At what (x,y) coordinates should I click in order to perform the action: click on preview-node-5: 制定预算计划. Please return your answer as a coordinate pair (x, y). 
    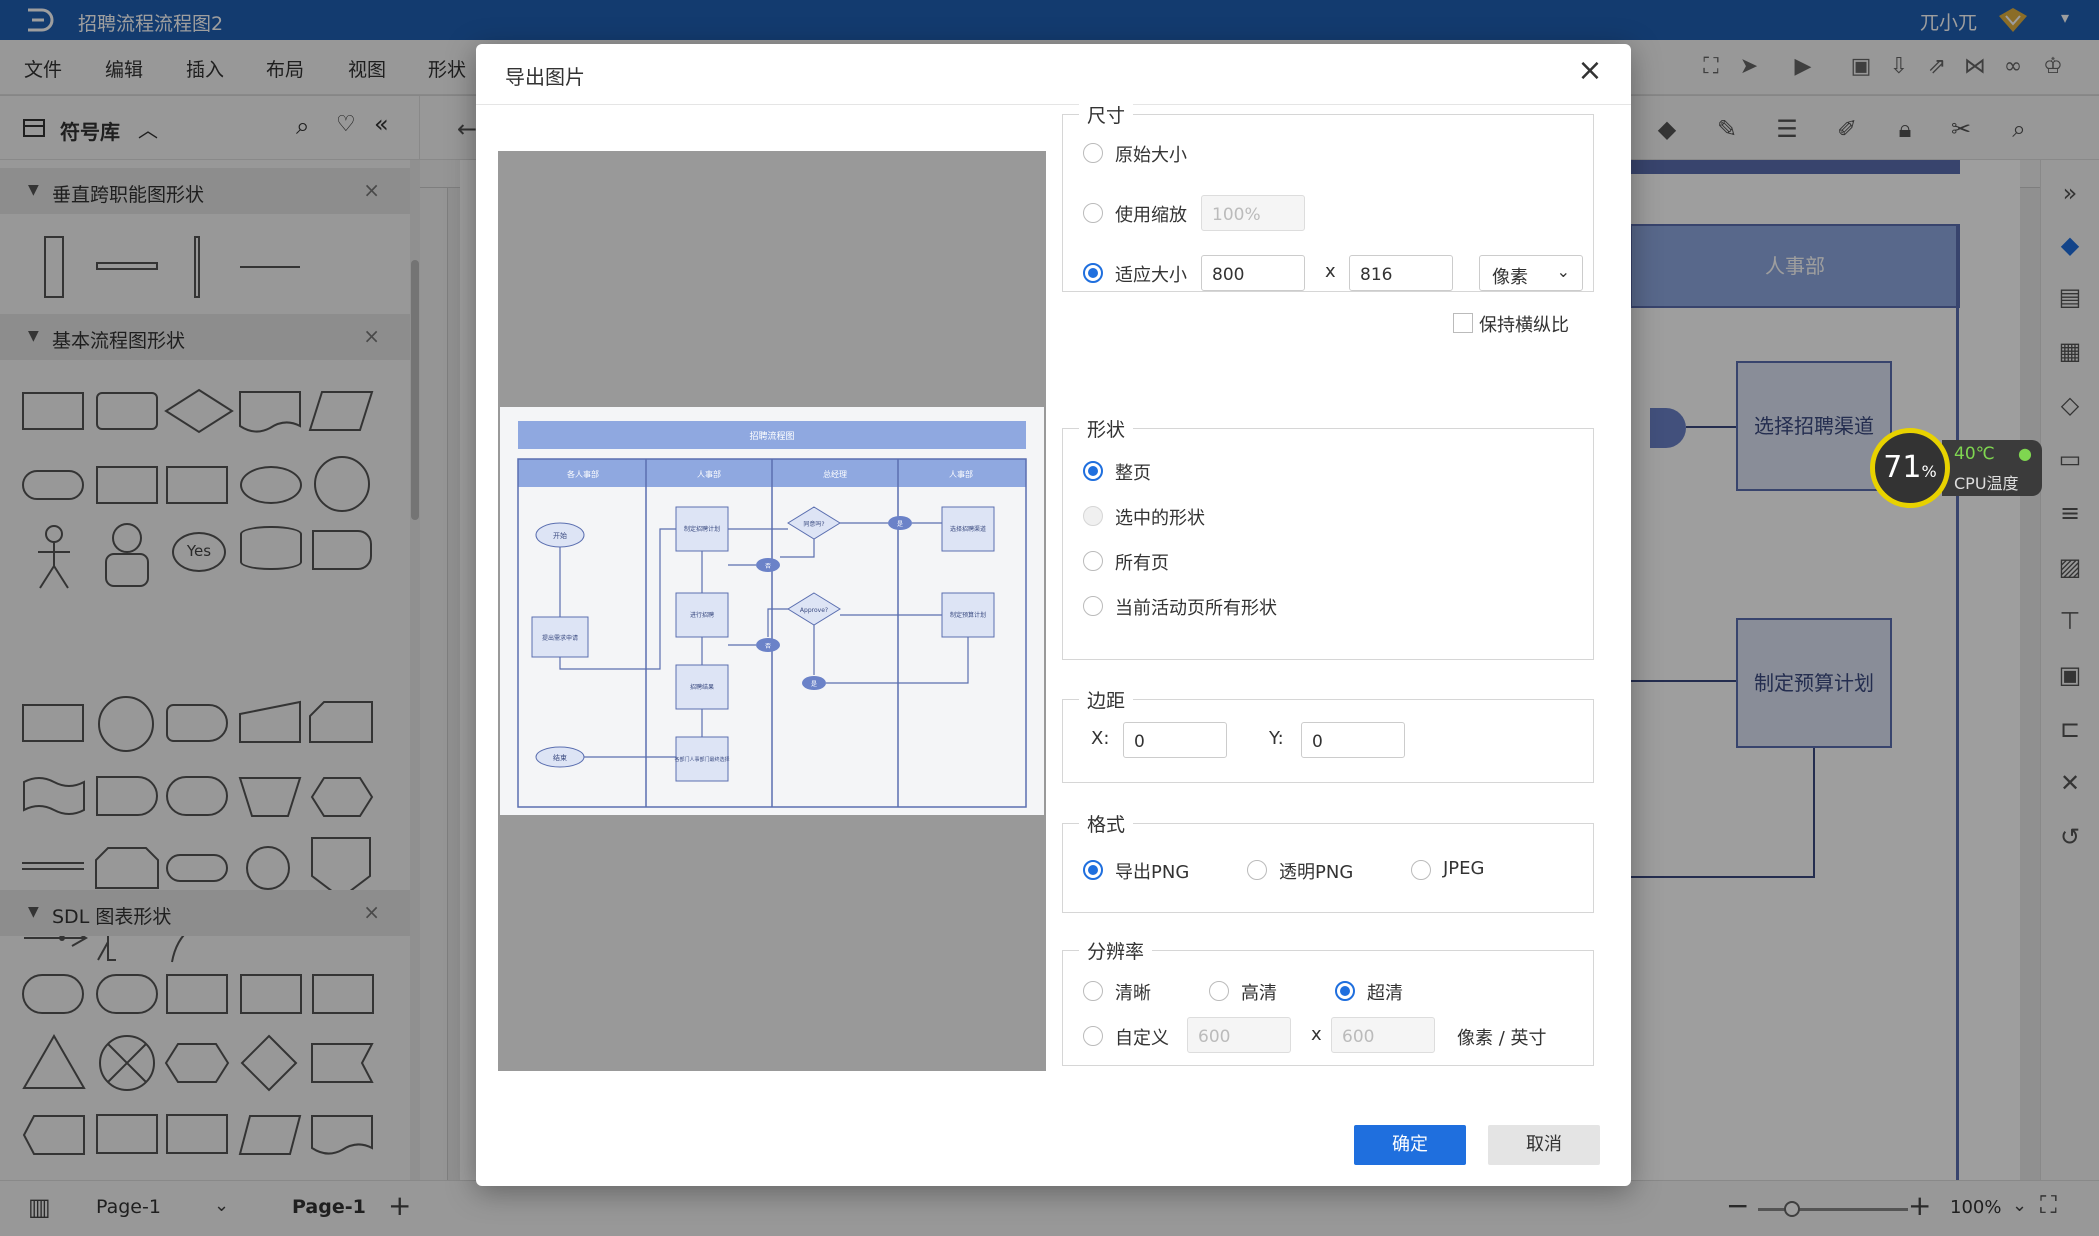
    Looking at the image, I should click on (968, 615).